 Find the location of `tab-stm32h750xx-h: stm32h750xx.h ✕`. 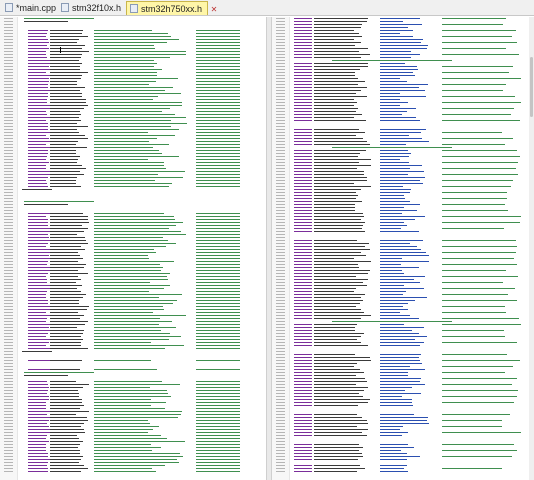

tab-stm32h750xx-h: stm32h750xx.h ✕ is located at coordinates (171, 8).